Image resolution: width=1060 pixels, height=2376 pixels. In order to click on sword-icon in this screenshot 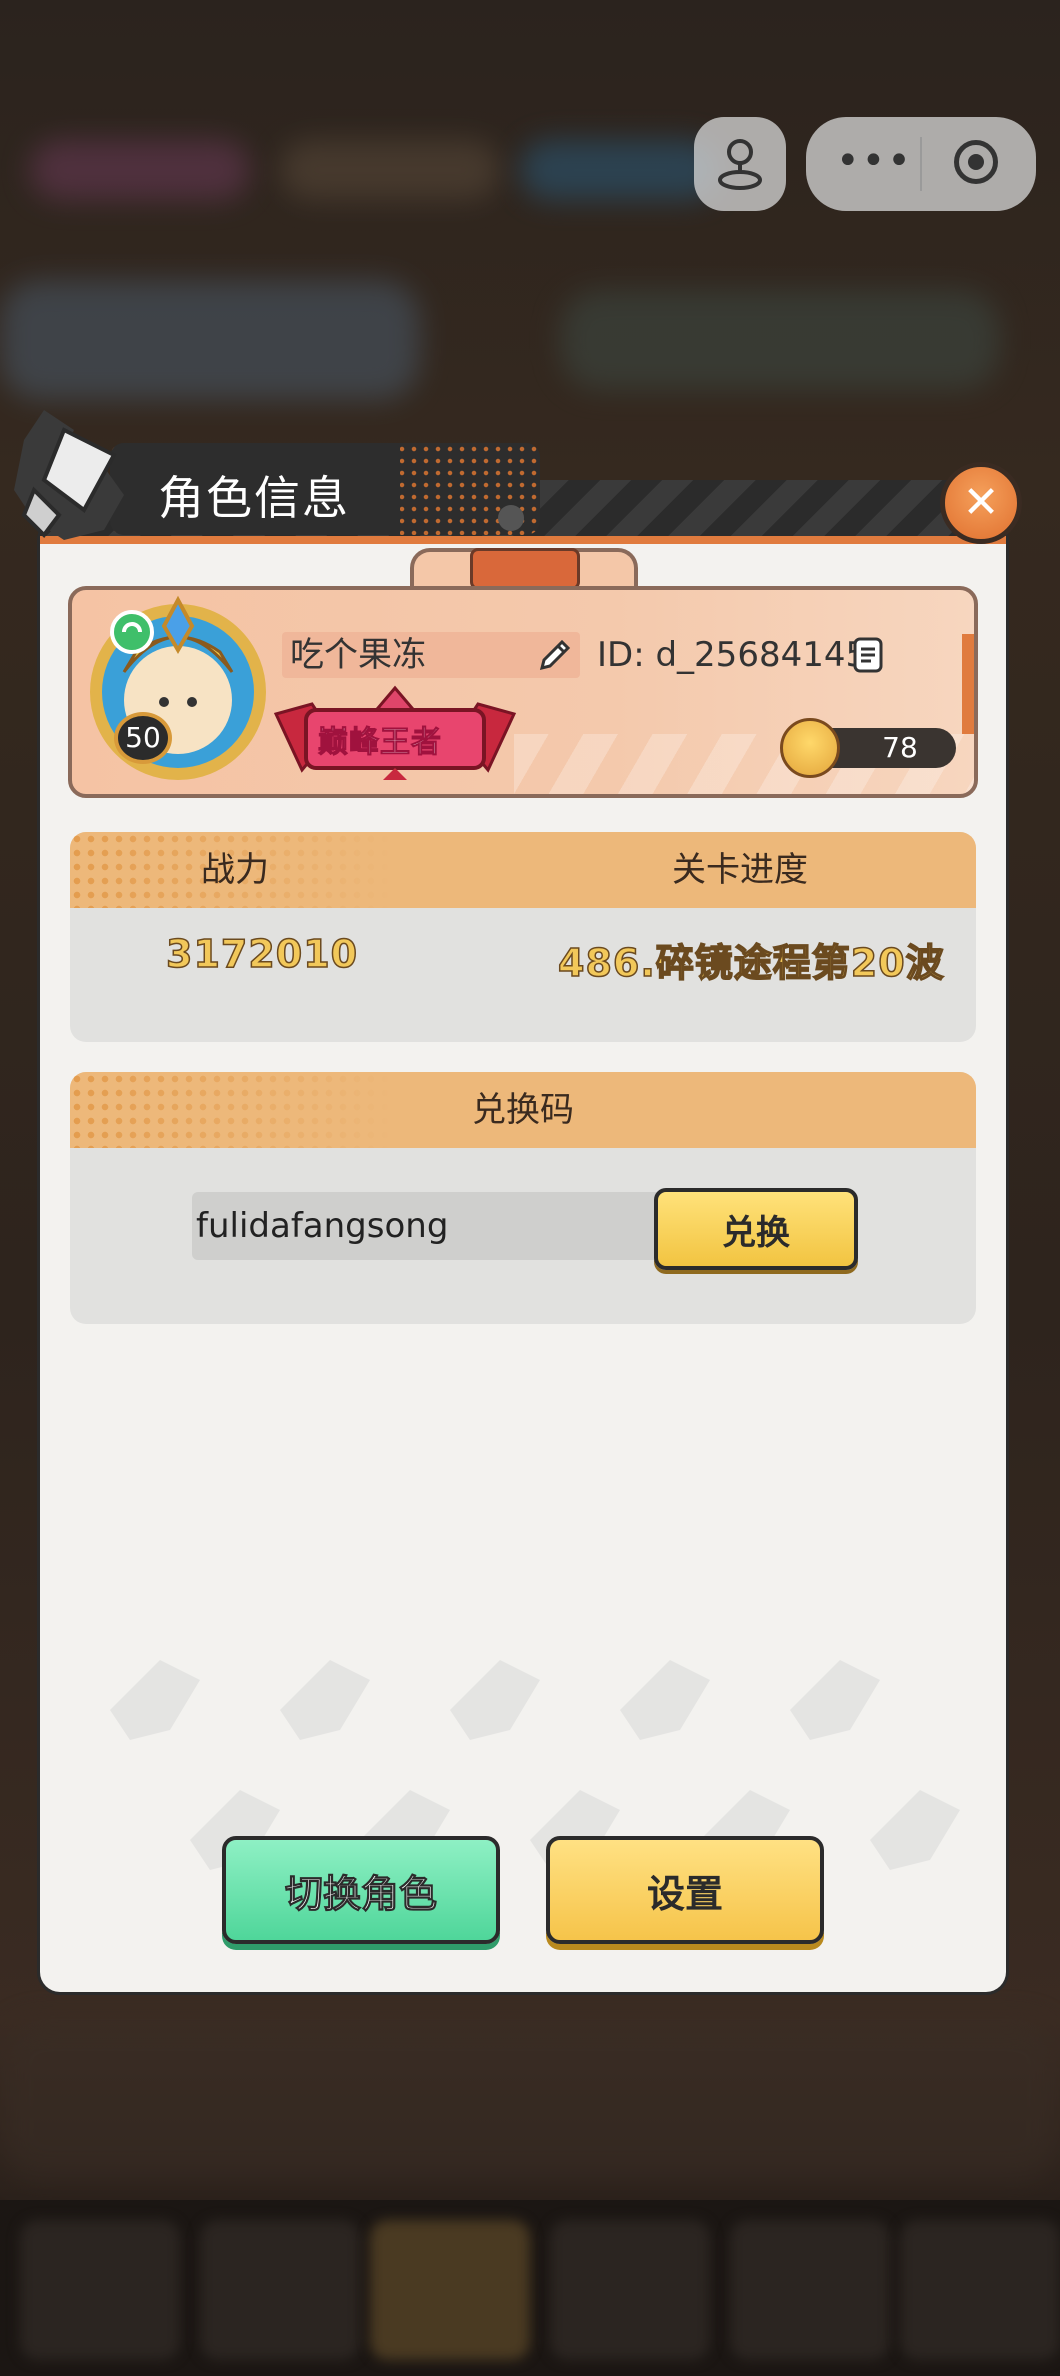, I will do `click(69, 475)`.